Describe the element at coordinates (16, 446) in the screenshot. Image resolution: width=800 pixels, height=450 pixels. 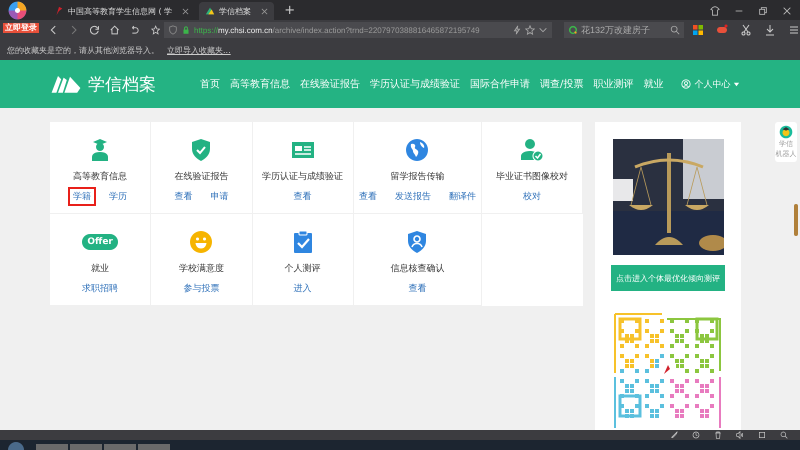
I see `start-button` at that location.